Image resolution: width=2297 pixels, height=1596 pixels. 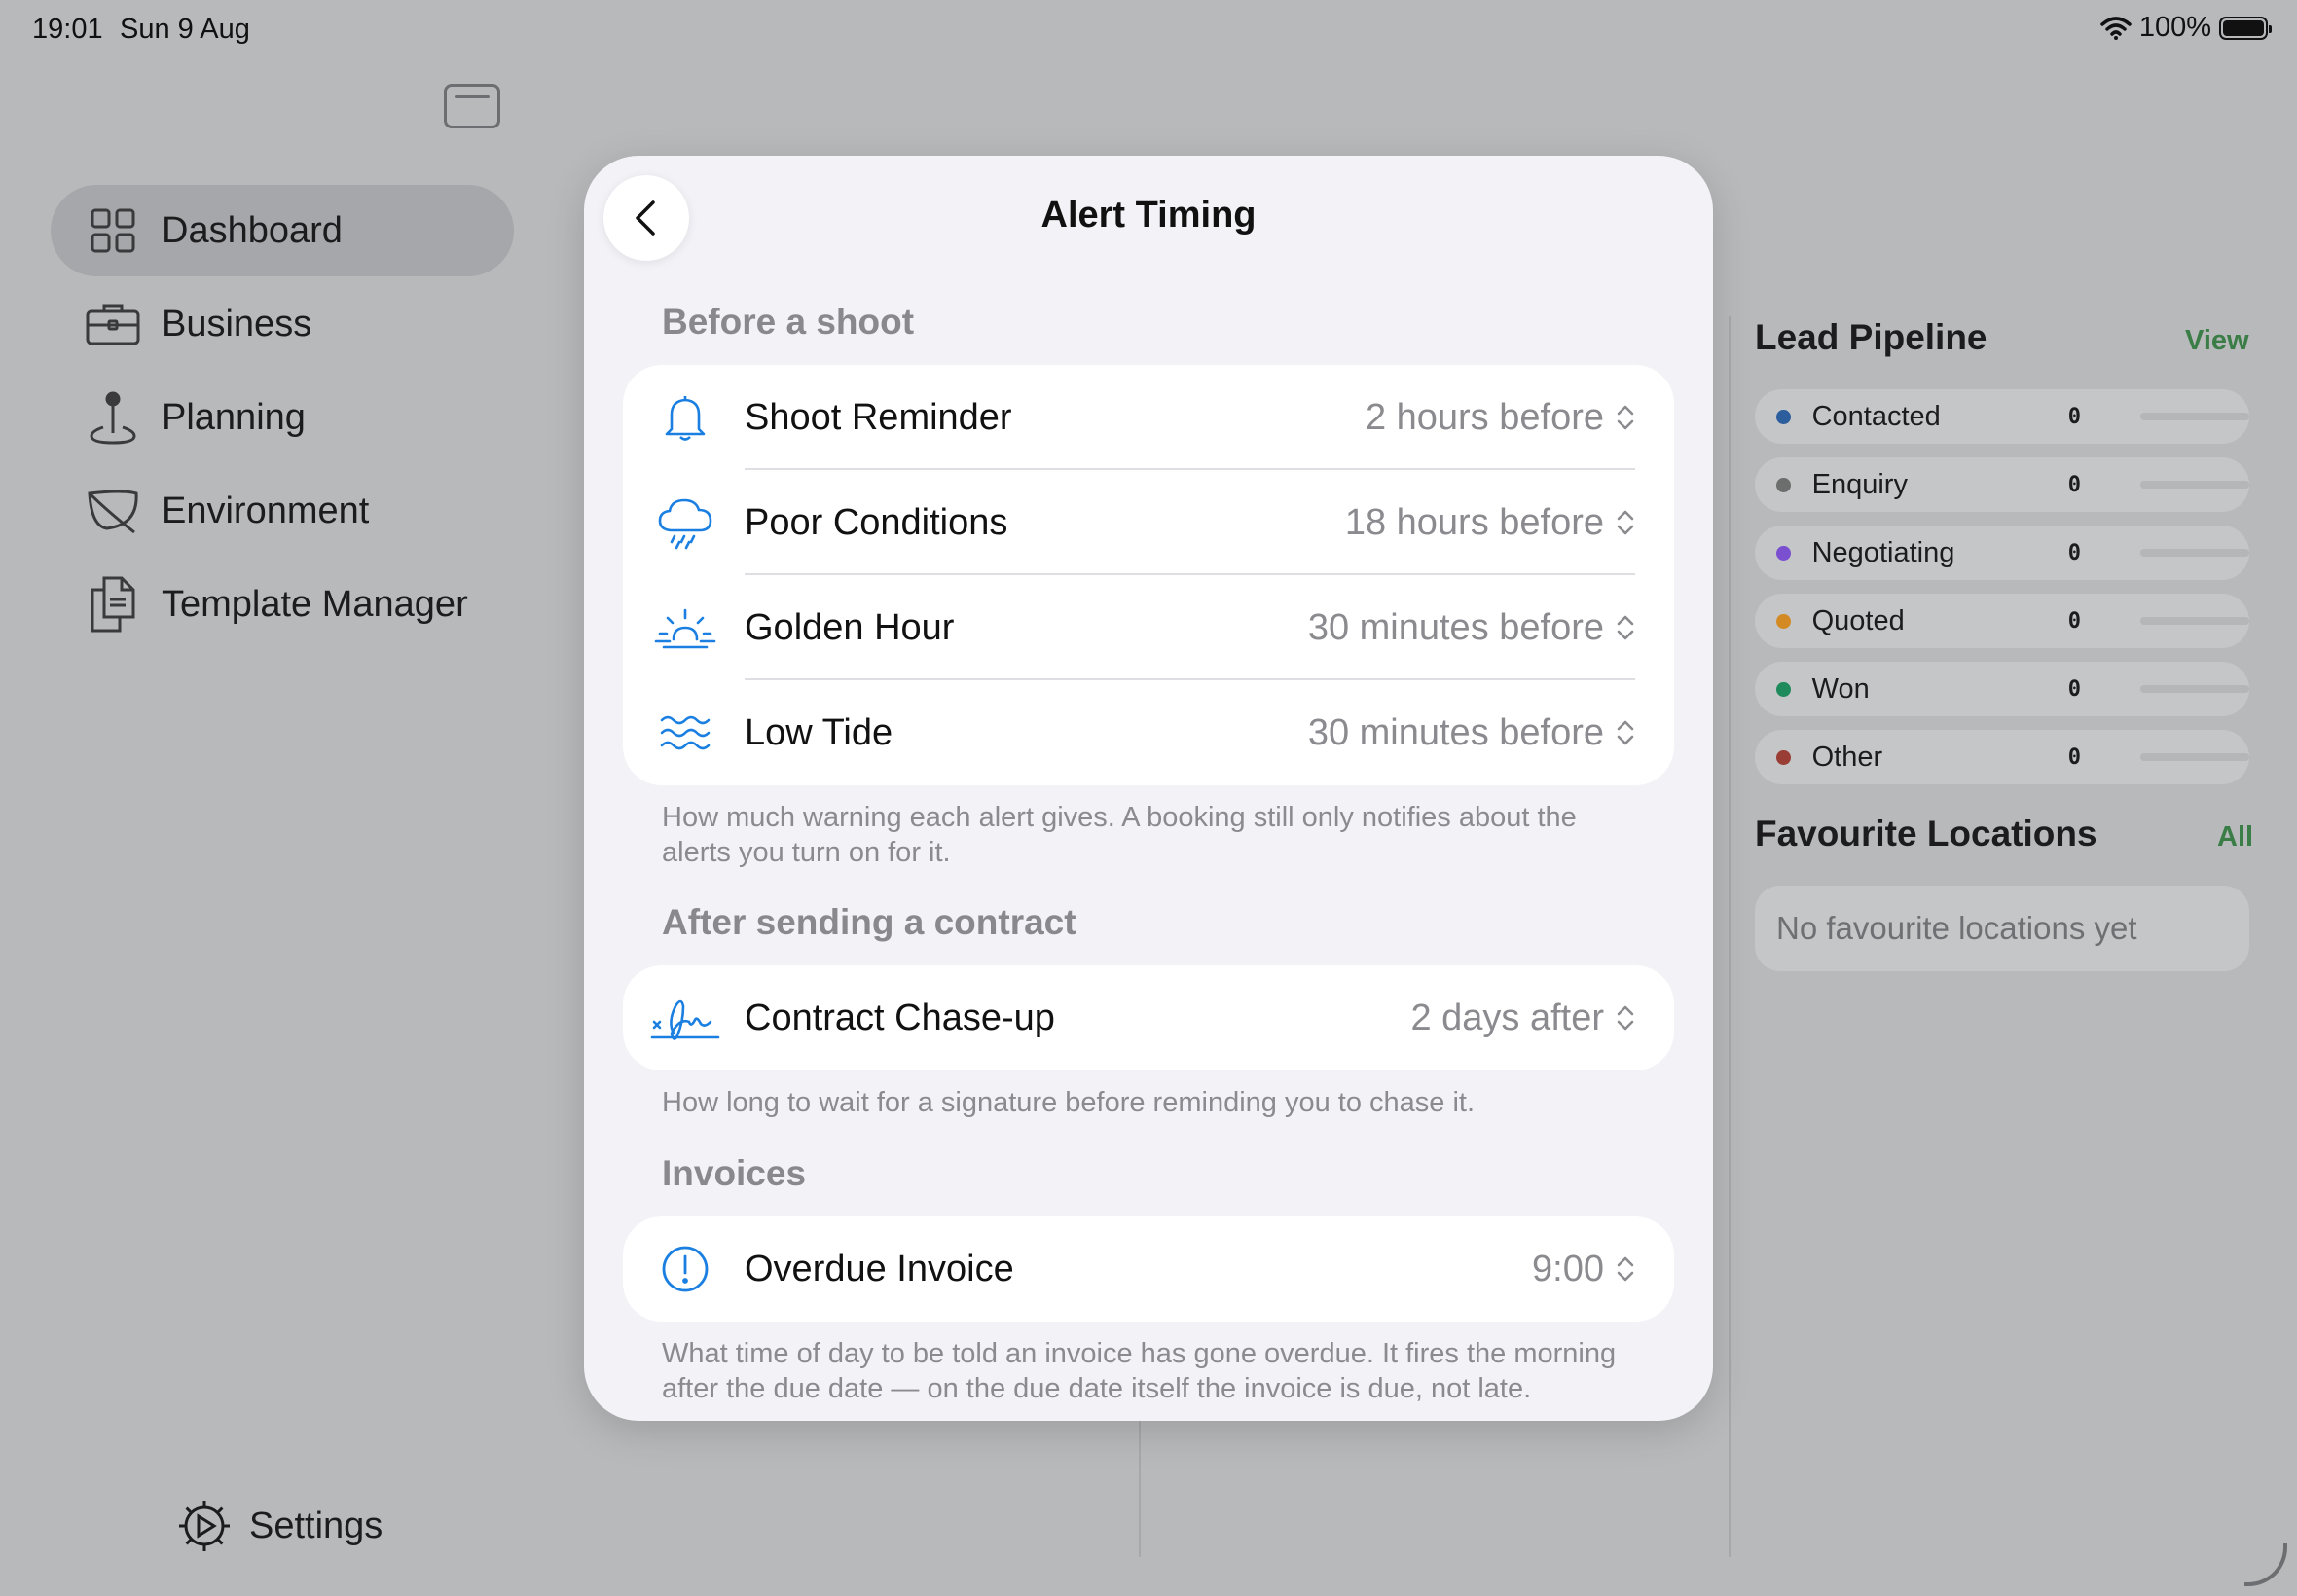 I want to click on resize-handle, so click(x=2265, y=1564).